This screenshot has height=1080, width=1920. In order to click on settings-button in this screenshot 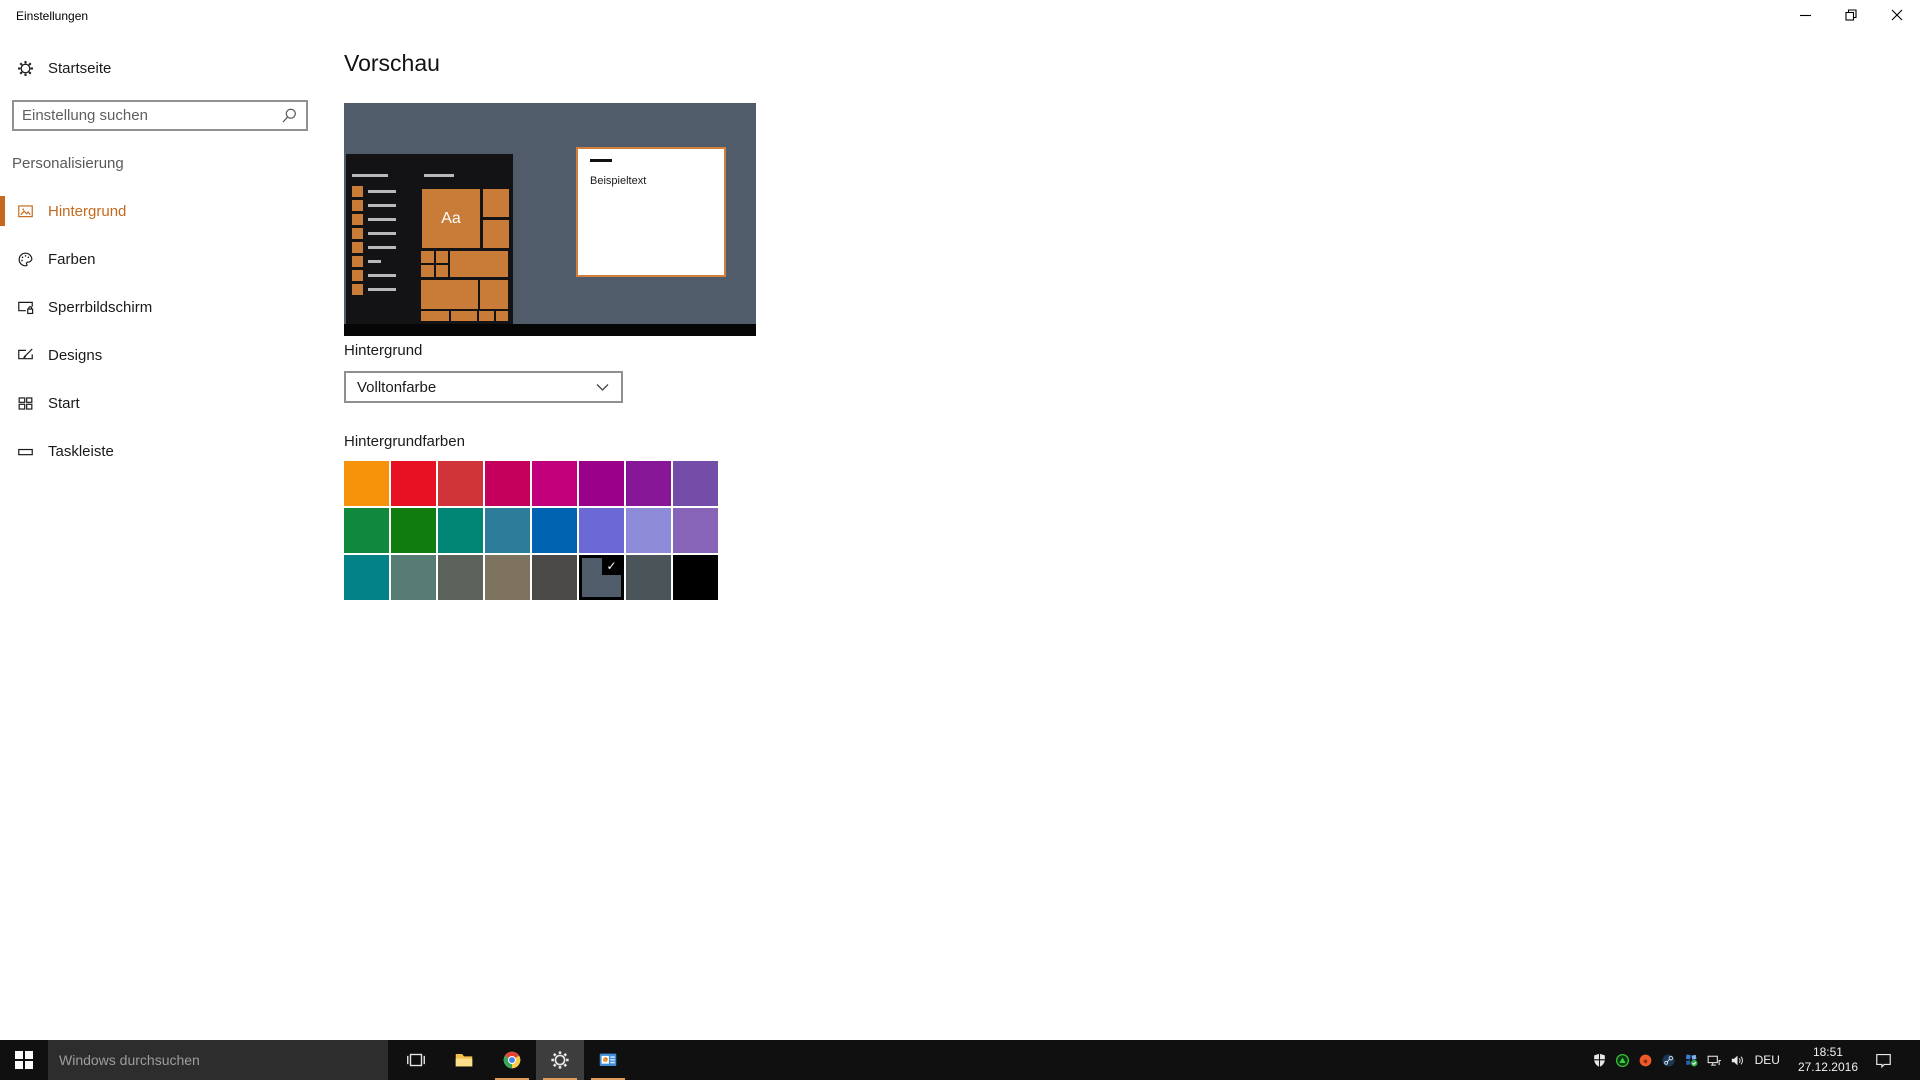, I will do `click(560, 1060)`.